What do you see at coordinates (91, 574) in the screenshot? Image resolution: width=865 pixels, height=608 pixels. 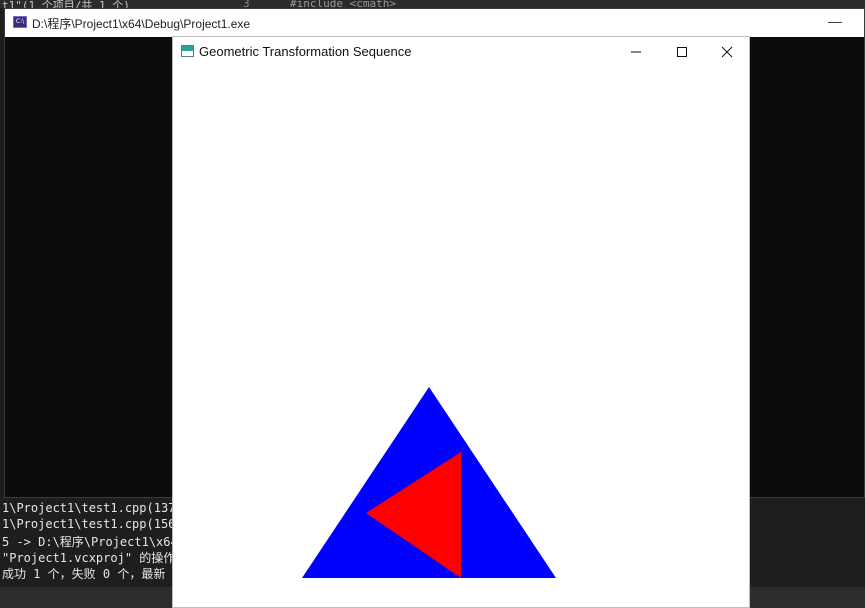 I see `ide-output-line: 成功 1 个，失败 0 个，最新 0` at bounding box center [91, 574].